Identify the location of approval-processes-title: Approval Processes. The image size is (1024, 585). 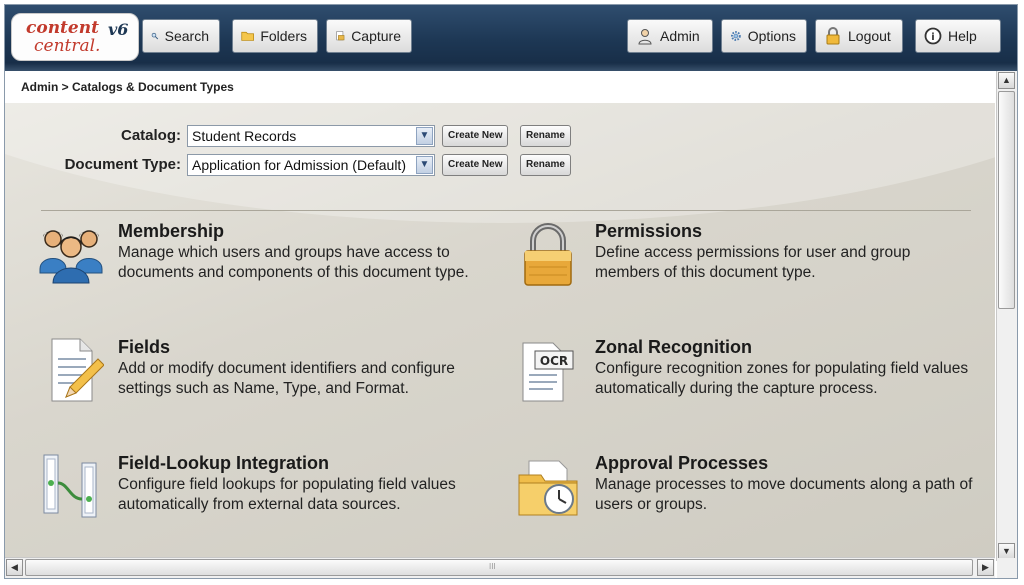
(681, 463).